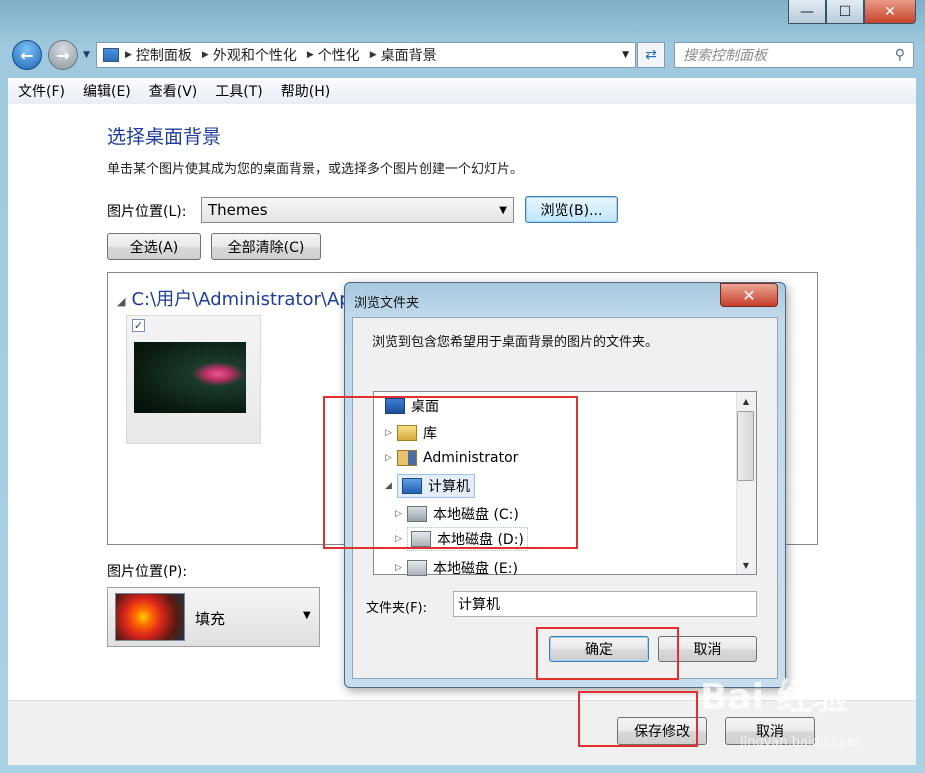 The height and width of the screenshot is (773, 925). What do you see at coordinates (121, 301) in the screenshot?
I see `collapse-icon: ◢` at bounding box center [121, 301].